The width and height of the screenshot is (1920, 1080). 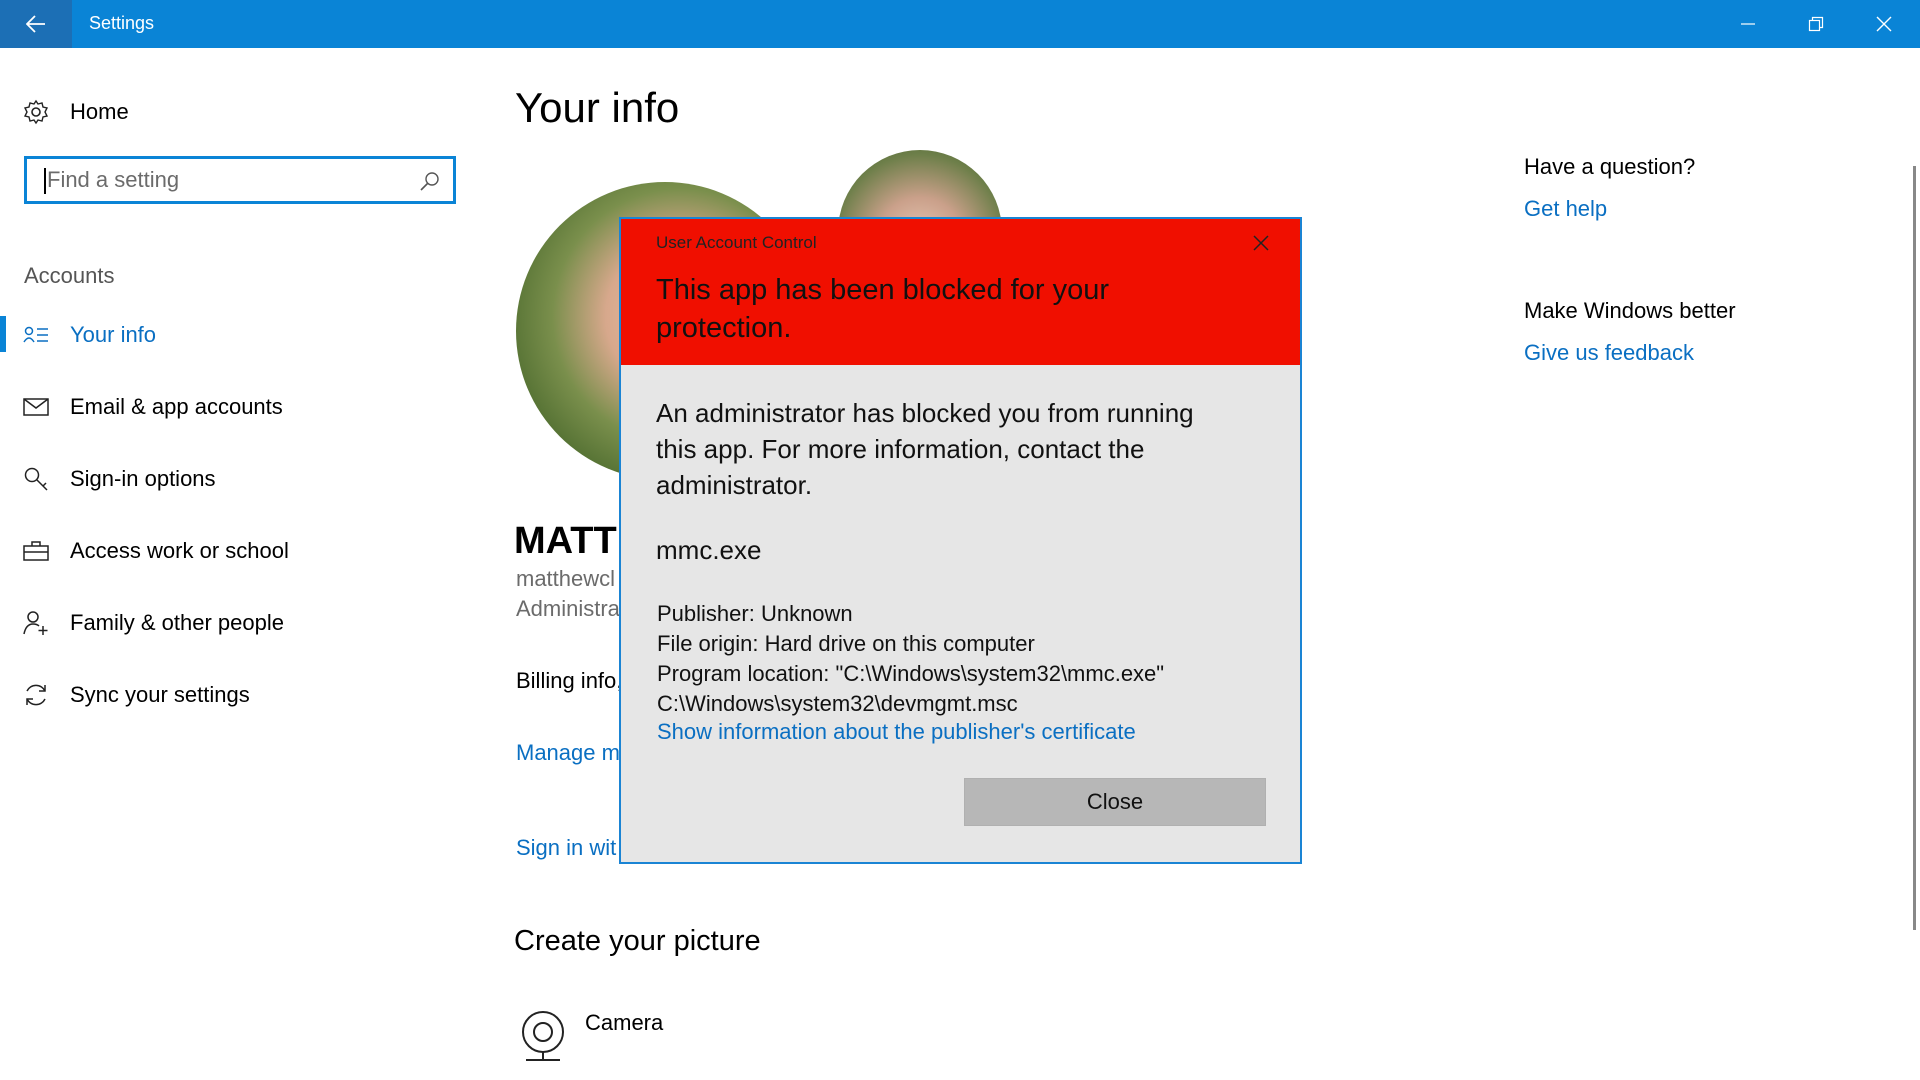 What do you see at coordinates (240, 335) in the screenshot?
I see `sidebar-item-your-info: Your info` at bounding box center [240, 335].